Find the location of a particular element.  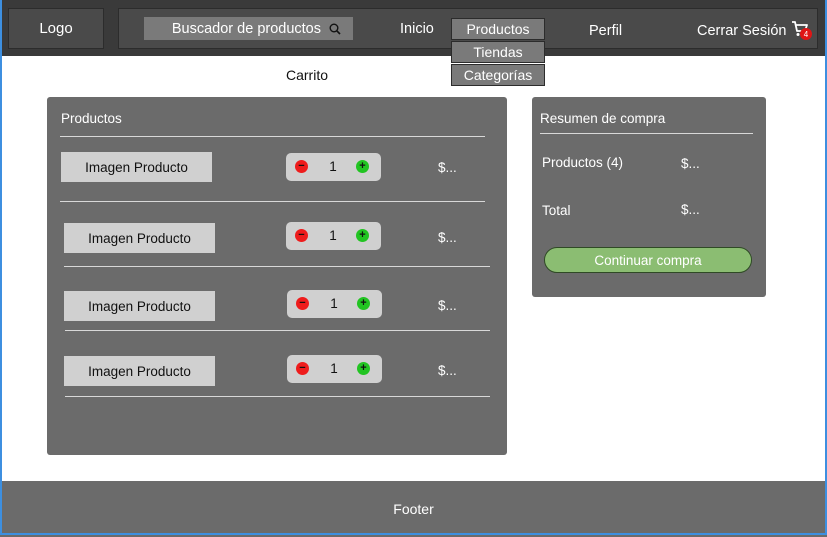

nav-cerrar-sesion: Cerrar Sesión is located at coordinates (741, 31).